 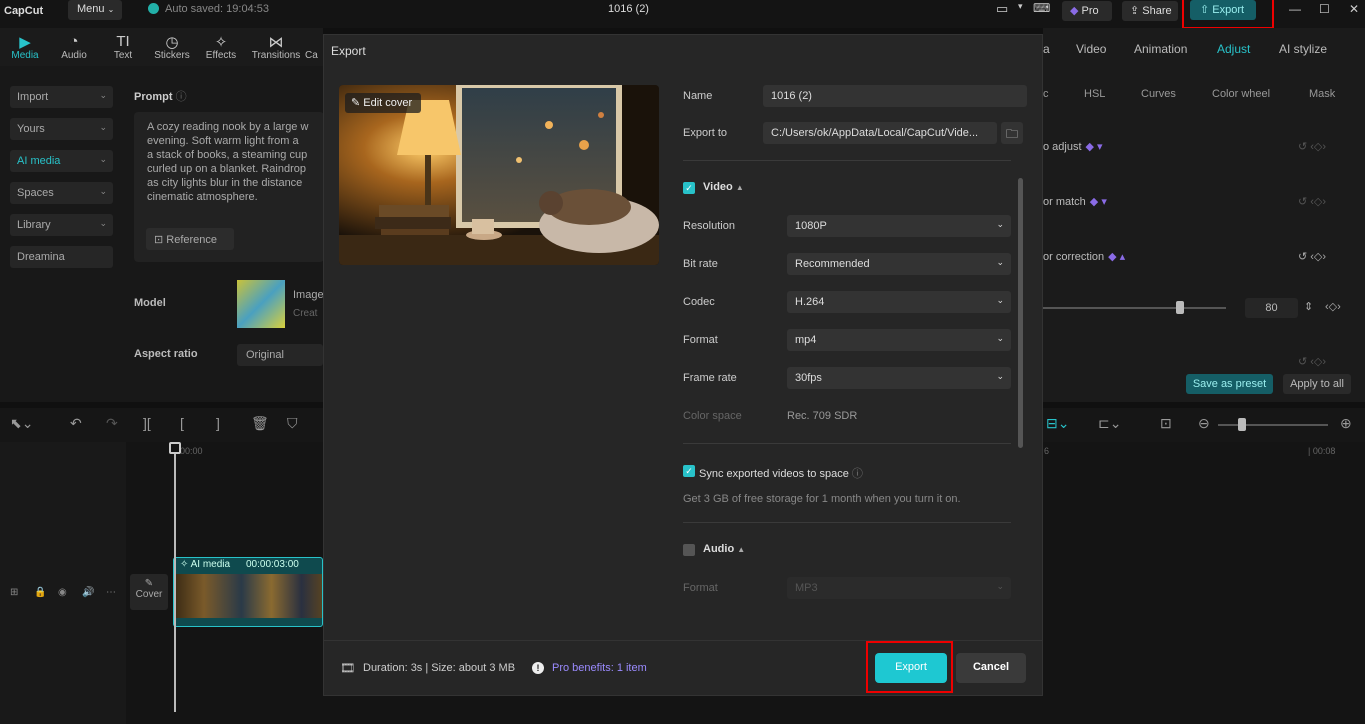 I want to click on codec-select: H.264 ⌄, so click(x=899, y=302).